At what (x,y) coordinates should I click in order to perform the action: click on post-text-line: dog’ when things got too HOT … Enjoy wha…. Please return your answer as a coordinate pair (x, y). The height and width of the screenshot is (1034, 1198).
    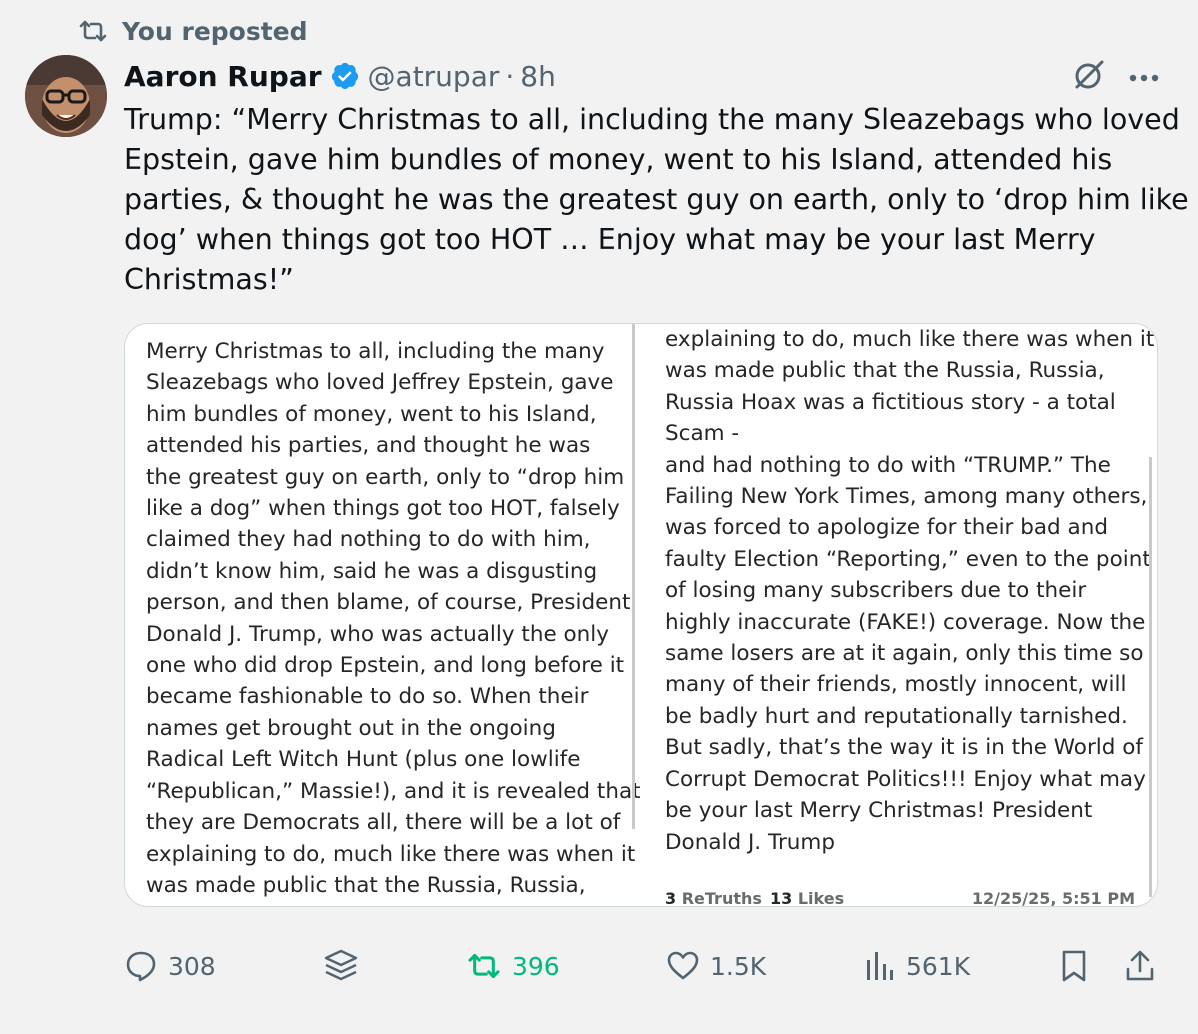
    Looking at the image, I should click on (610, 239).